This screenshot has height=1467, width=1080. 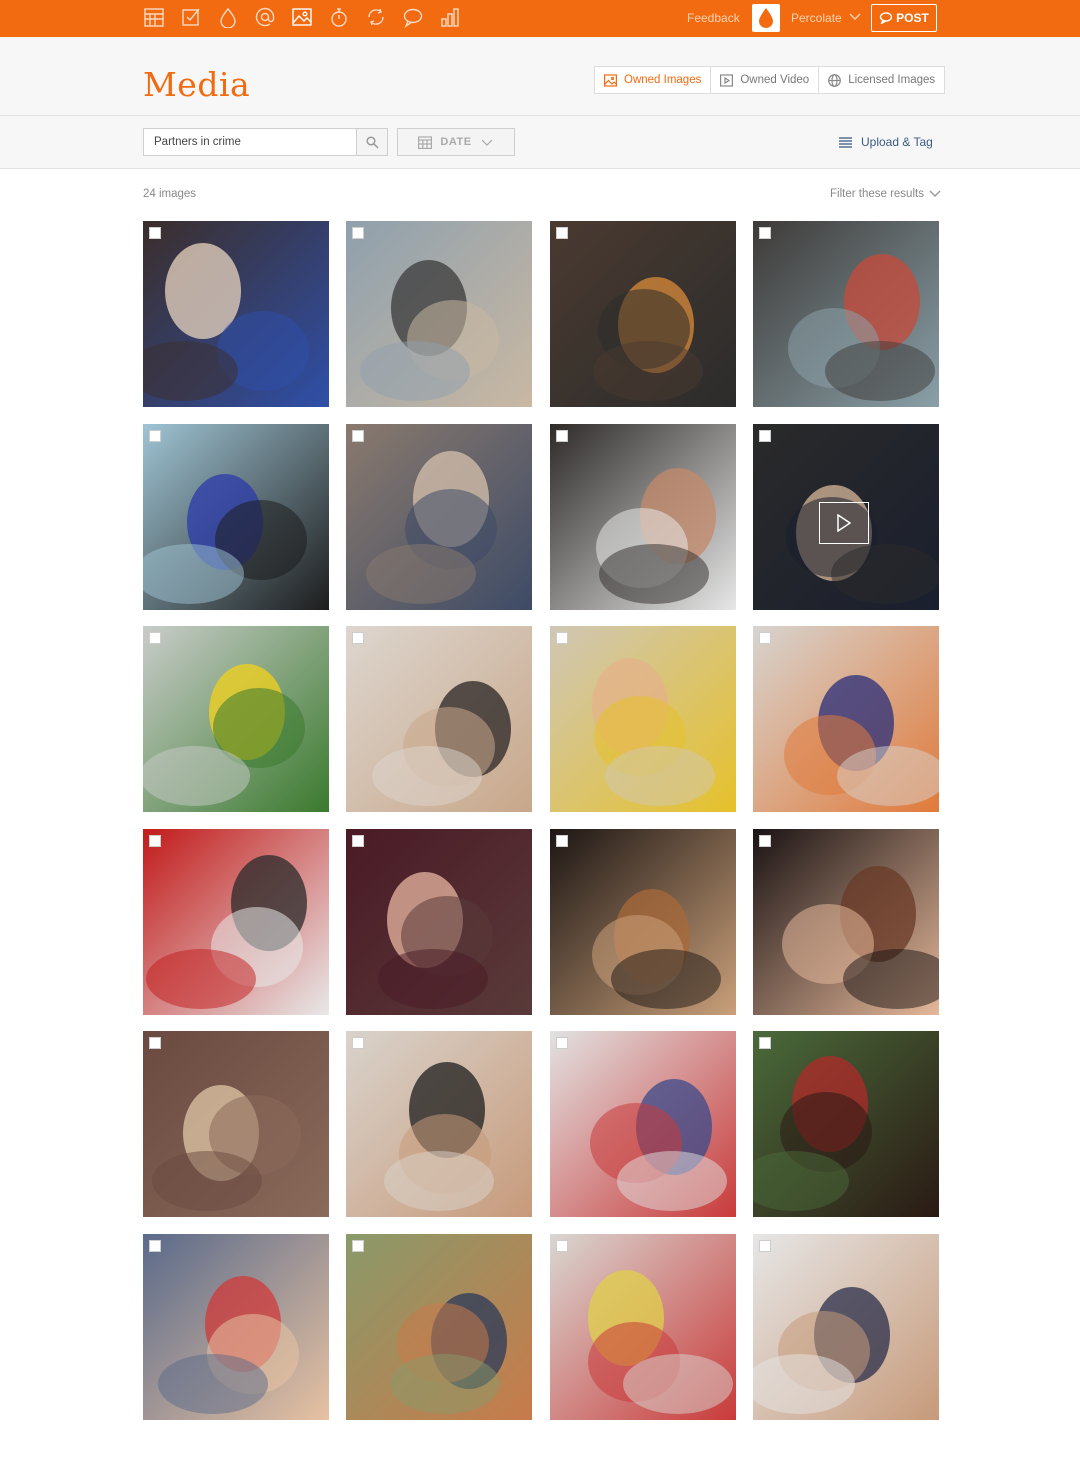 I want to click on refresh-circle-icon, so click(x=376, y=17).